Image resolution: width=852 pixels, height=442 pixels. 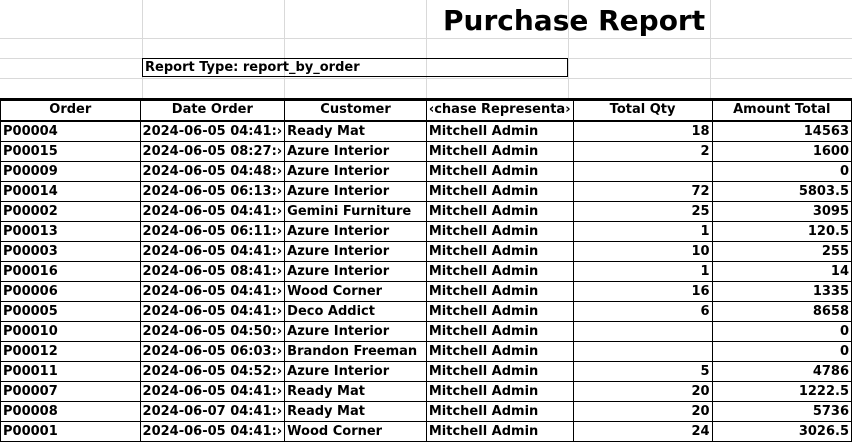 What do you see at coordinates (781, 271) in the screenshot?
I see `cell-amount-total: 14` at bounding box center [781, 271].